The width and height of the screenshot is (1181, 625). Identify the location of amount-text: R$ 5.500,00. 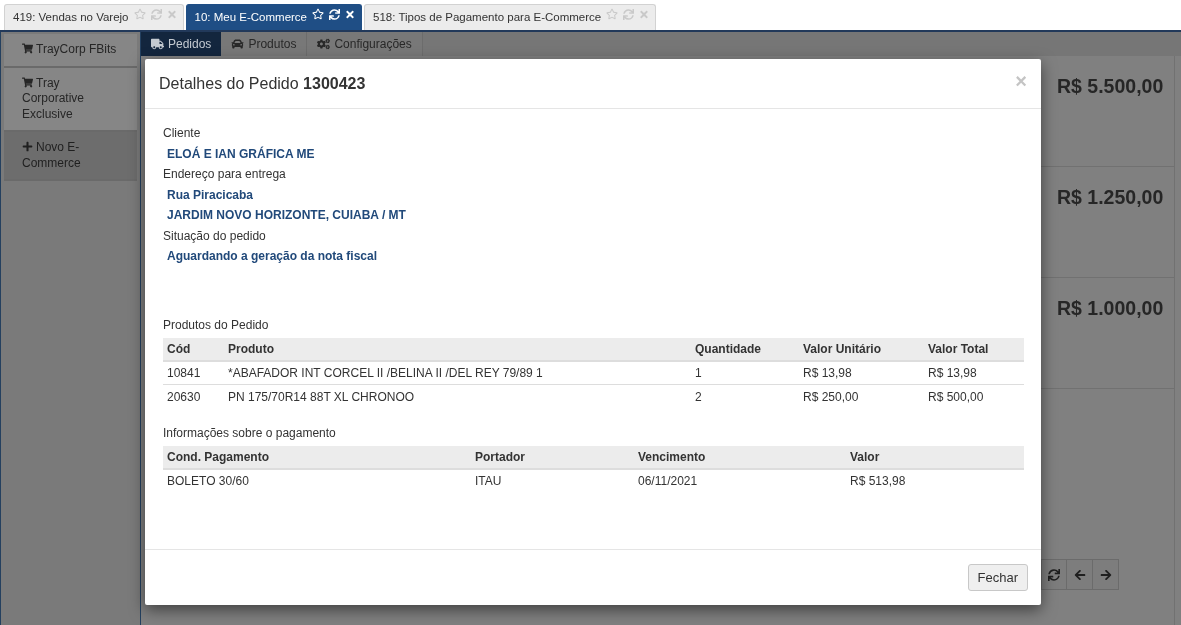
(1110, 86).